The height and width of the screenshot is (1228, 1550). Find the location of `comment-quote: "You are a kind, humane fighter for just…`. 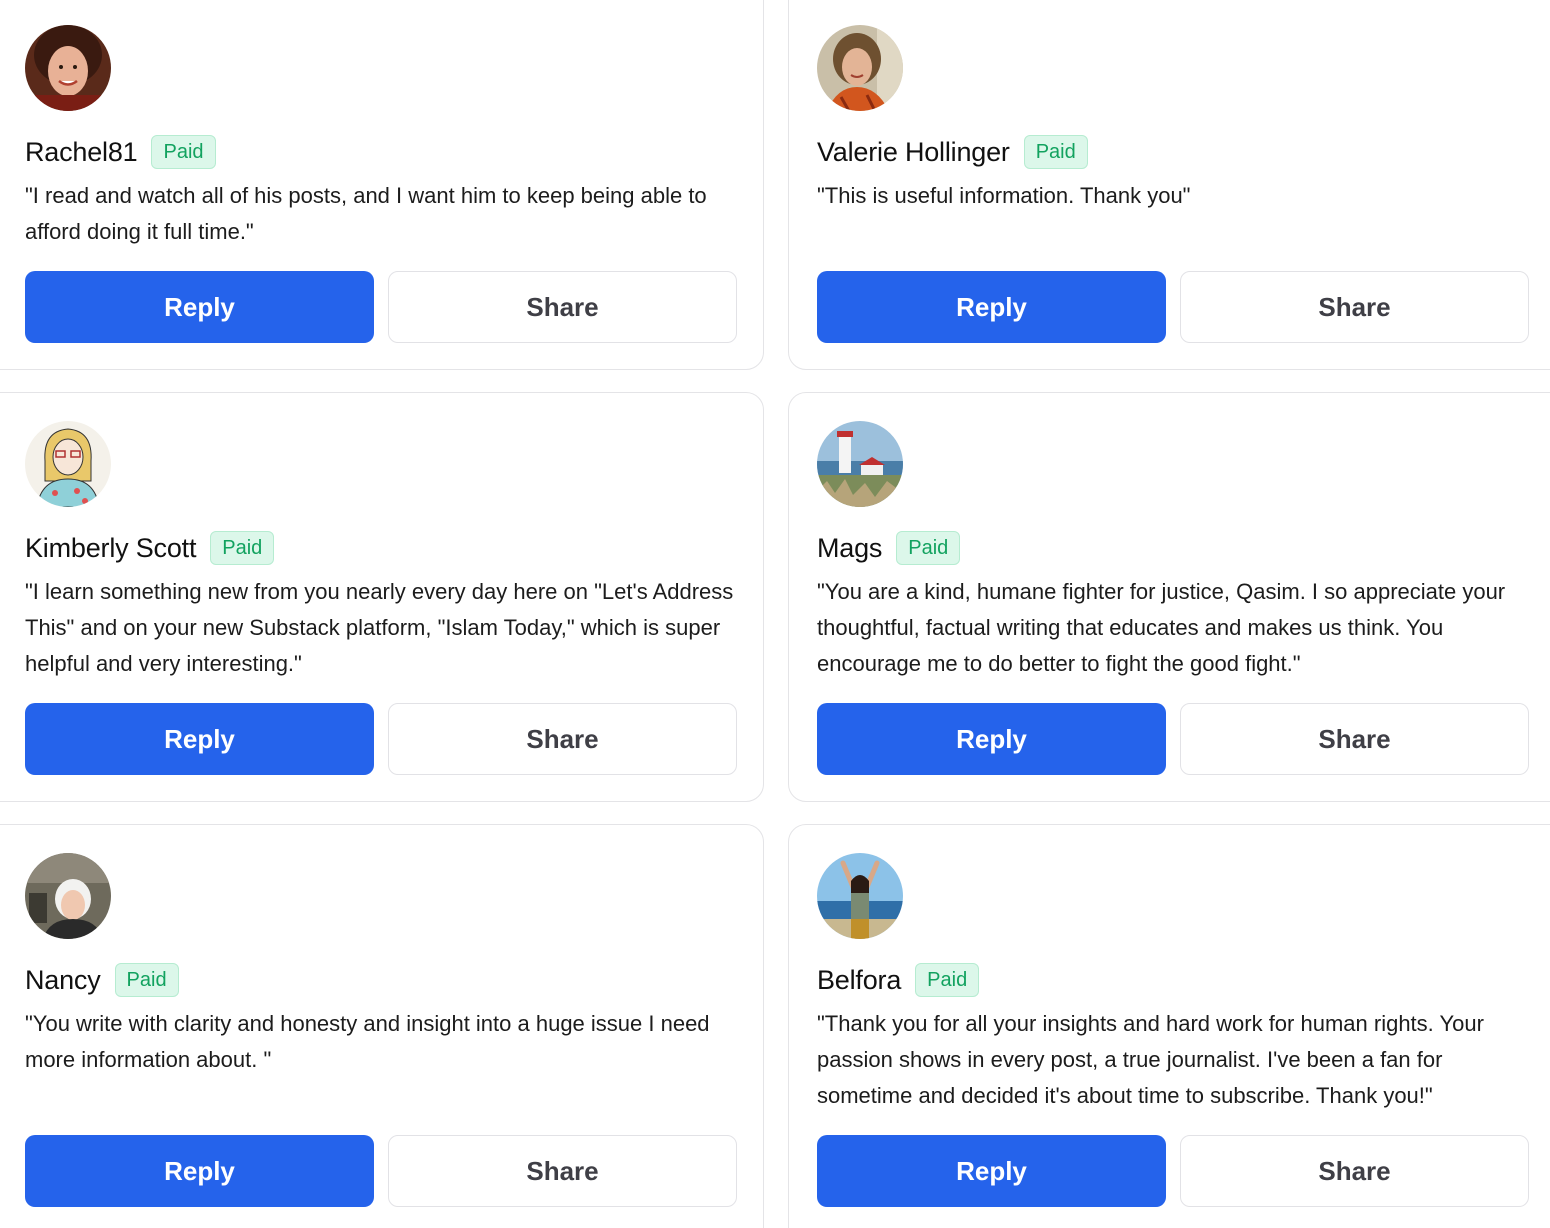

comment-quote: "You are a kind, humane fighter for just… is located at coordinates (1161, 627).